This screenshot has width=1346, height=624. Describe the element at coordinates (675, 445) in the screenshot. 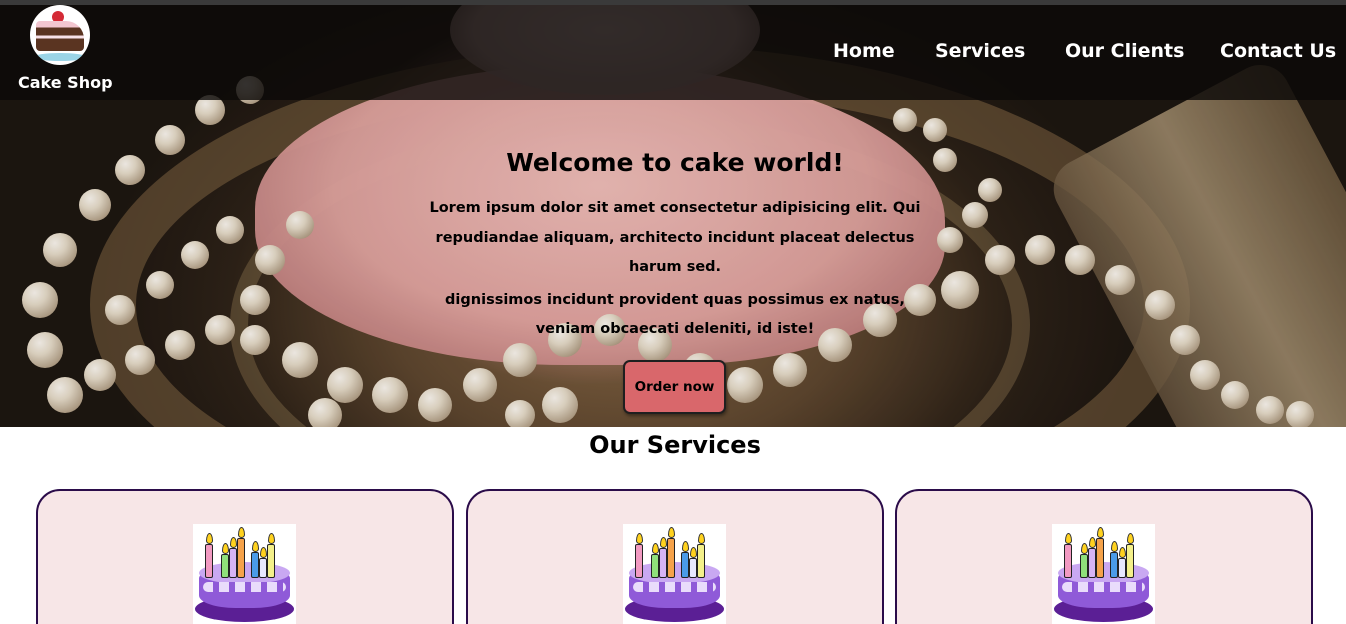

I see `services-title: Our Services` at that location.